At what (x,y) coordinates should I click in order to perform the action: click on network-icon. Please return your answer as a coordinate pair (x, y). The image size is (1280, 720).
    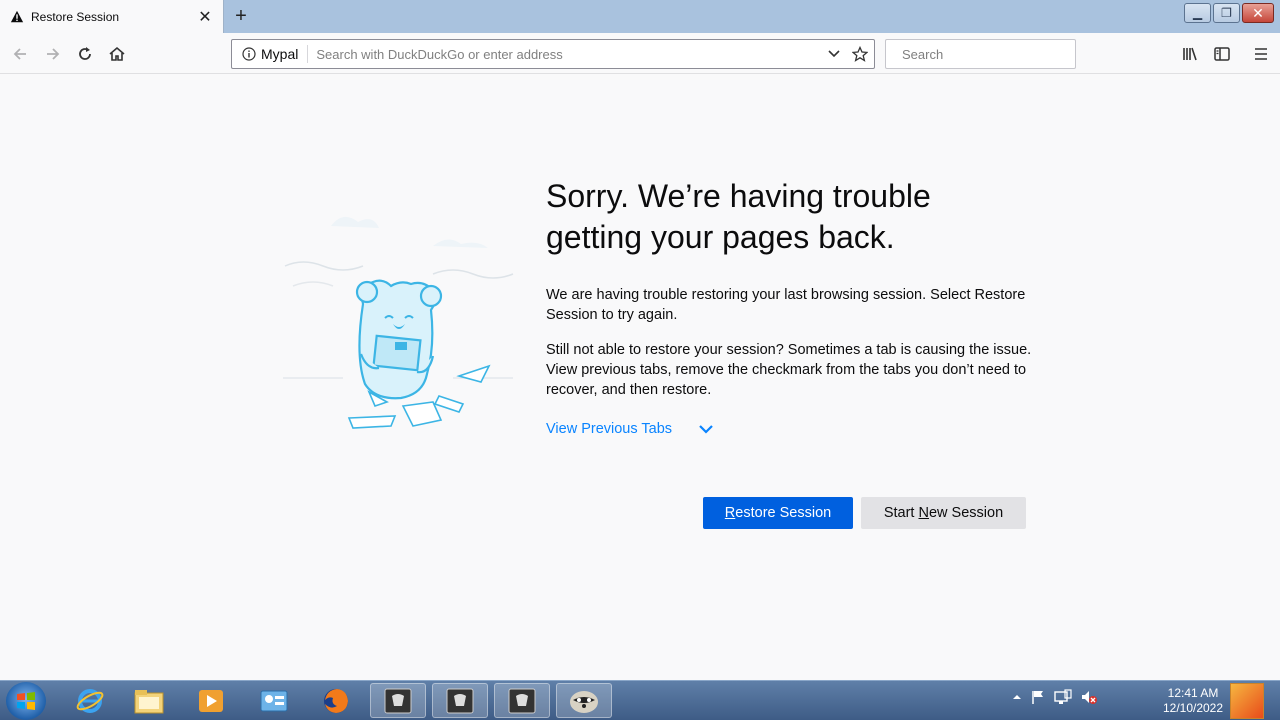
    Looking at the image, I should click on (1063, 697).